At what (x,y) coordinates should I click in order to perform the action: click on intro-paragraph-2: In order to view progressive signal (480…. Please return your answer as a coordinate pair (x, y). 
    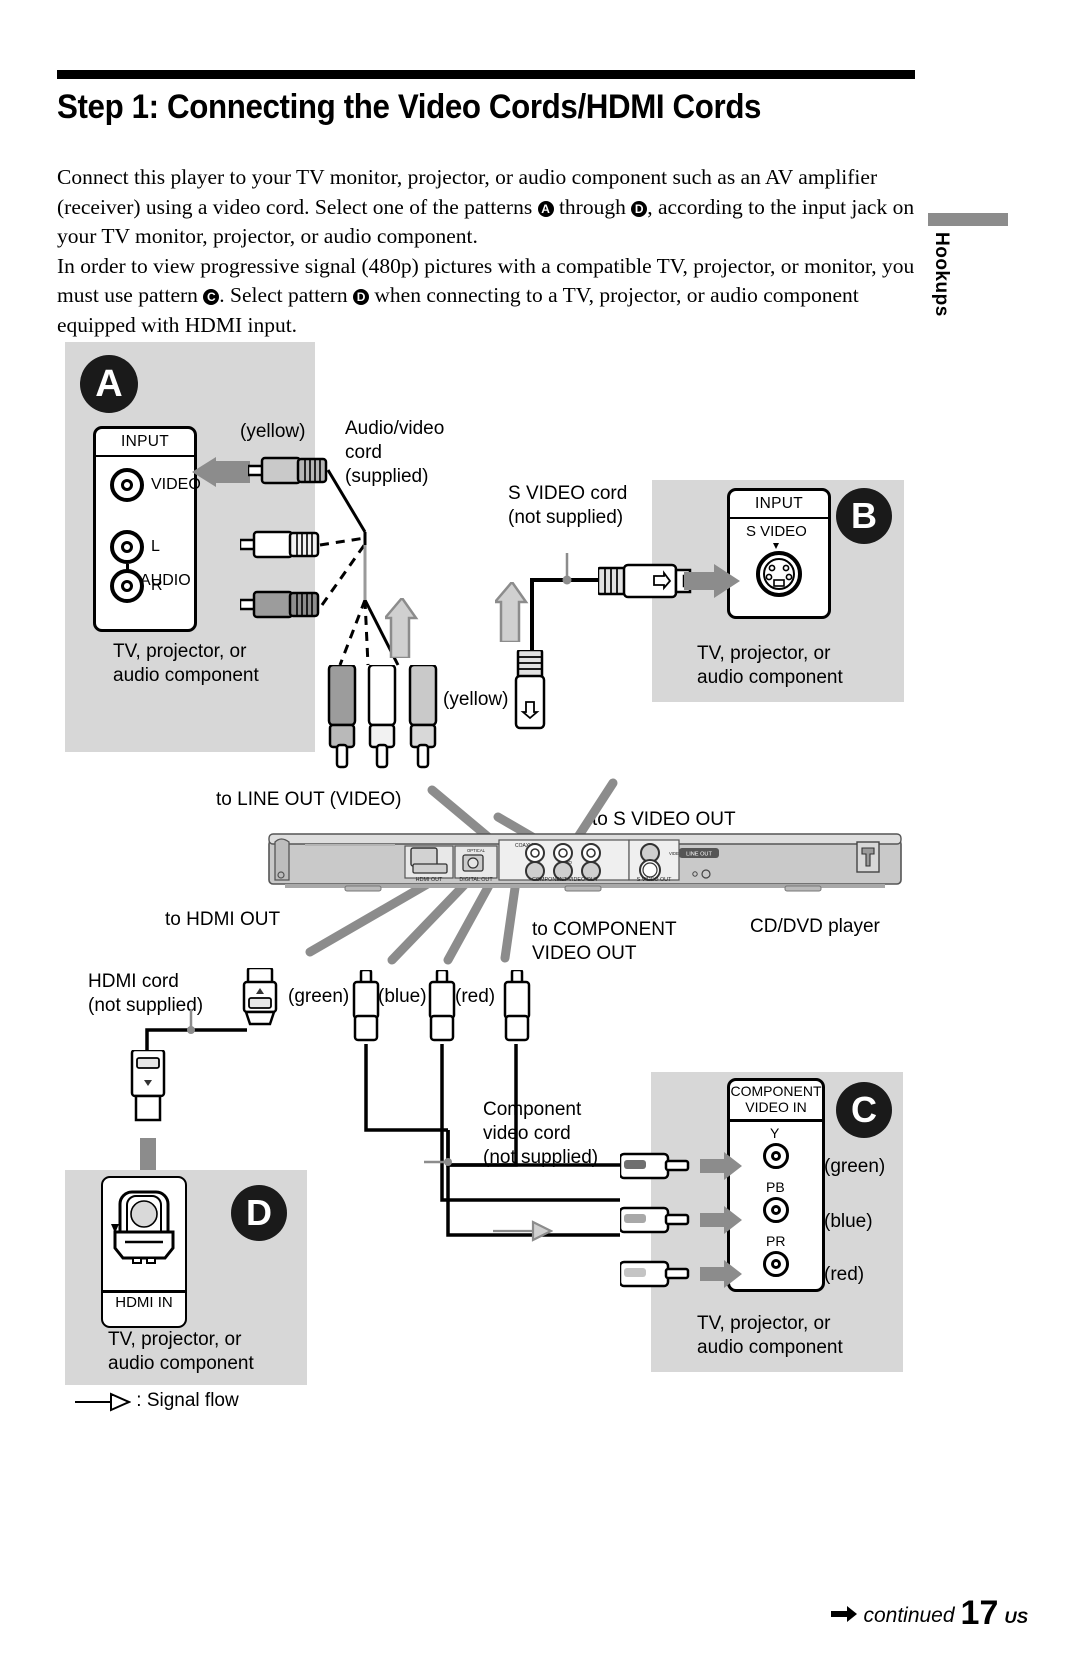
    Looking at the image, I should click on (487, 296).